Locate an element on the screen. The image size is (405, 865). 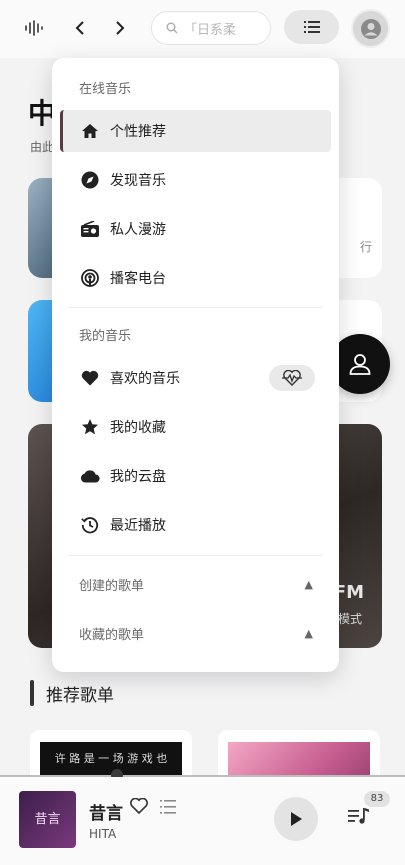
menu-item-my-collection: 我的收藏 is located at coordinates (195, 427).